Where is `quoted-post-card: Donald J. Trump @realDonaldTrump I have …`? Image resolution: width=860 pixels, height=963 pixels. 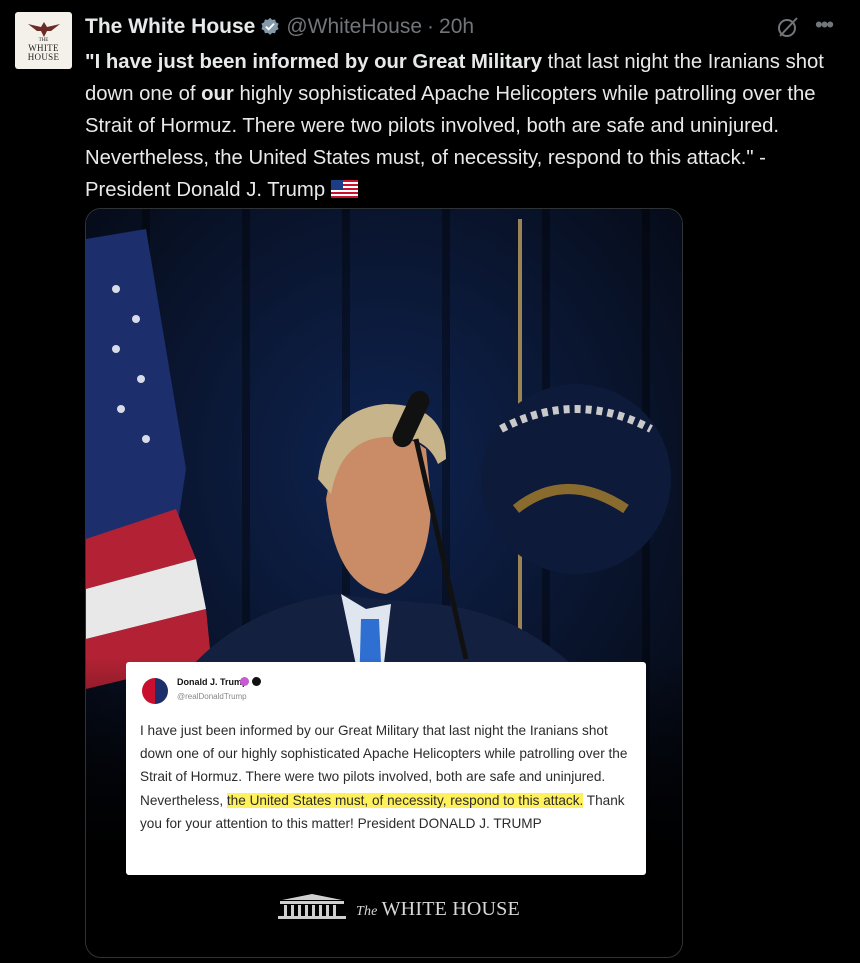 quoted-post-card: Donald J. Trump @realDonaldTrump I have … is located at coordinates (386, 768).